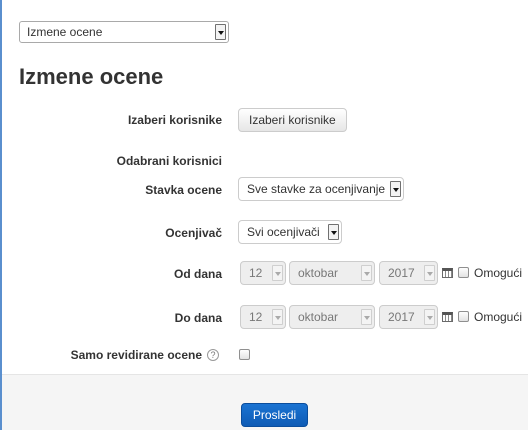  What do you see at coordinates (244, 354) in the screenshot?
I see `revised-only-checkbox` at bounding box center [244, 354].